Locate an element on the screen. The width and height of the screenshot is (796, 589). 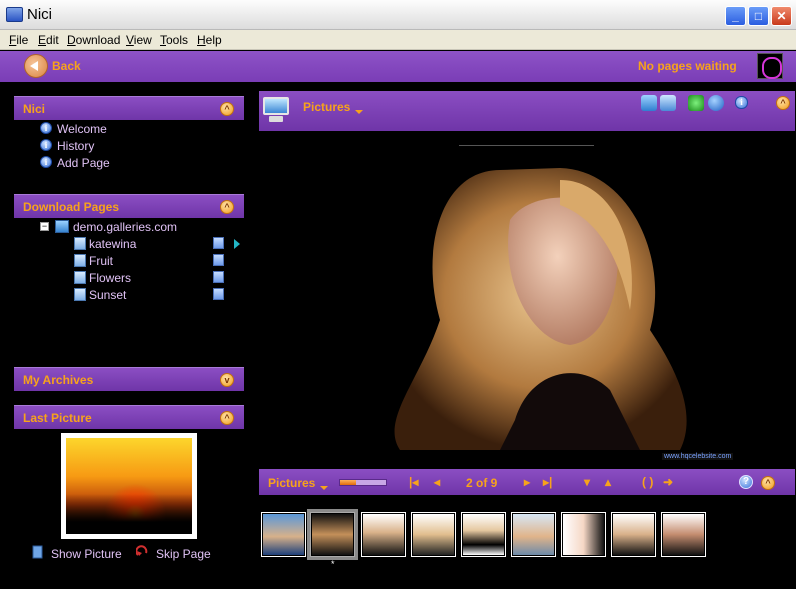
divider is located at coordinates (526, 145).